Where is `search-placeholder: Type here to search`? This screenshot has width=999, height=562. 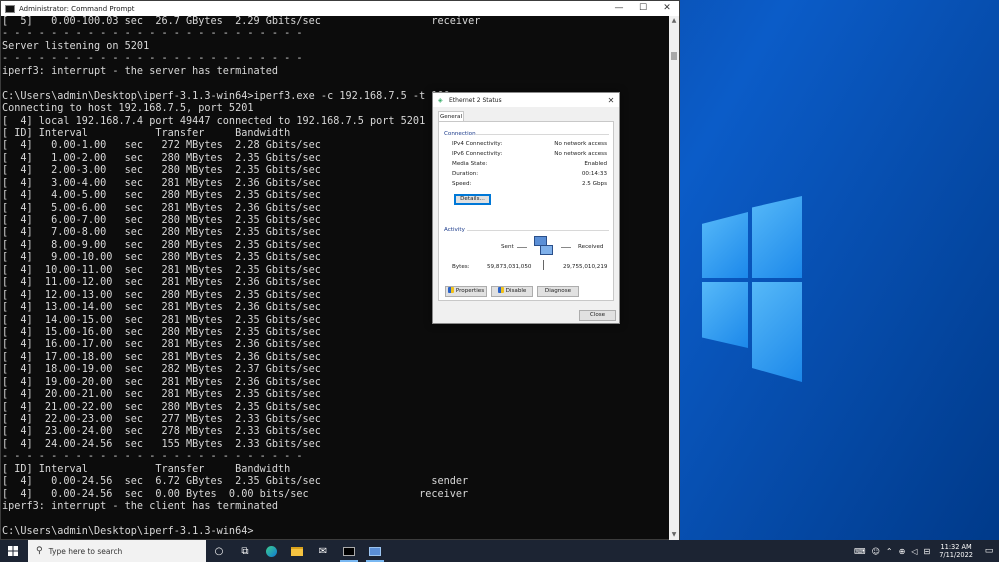
search-placeholder: Type here to search is located at coordinates (85, 551).